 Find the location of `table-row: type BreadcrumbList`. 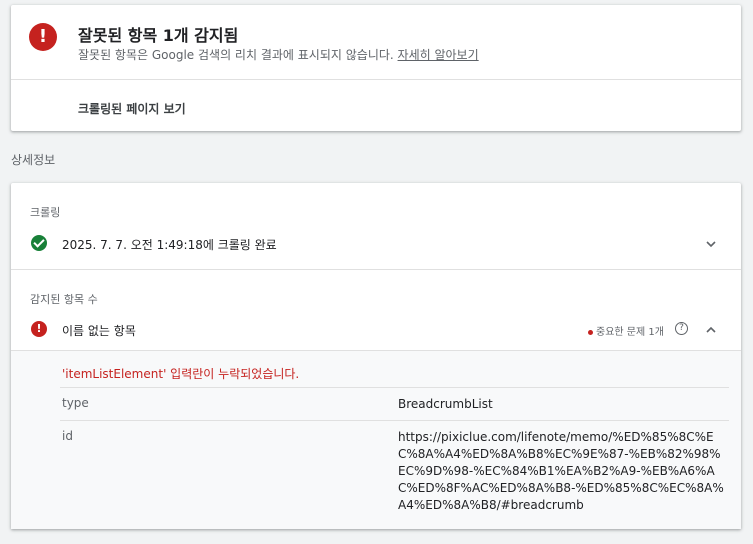

table-row: type BreadcrumbList is located at coordinates (394, 403).